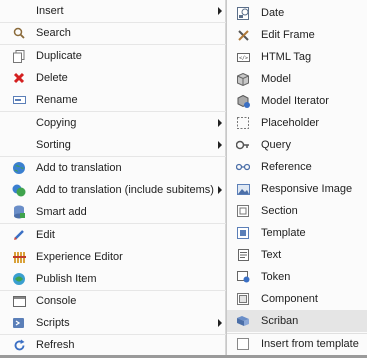 Image resolution: width=367 pixels, height=358 pixels. I want to click on submenu-item-component: Component, so click(297, 299).